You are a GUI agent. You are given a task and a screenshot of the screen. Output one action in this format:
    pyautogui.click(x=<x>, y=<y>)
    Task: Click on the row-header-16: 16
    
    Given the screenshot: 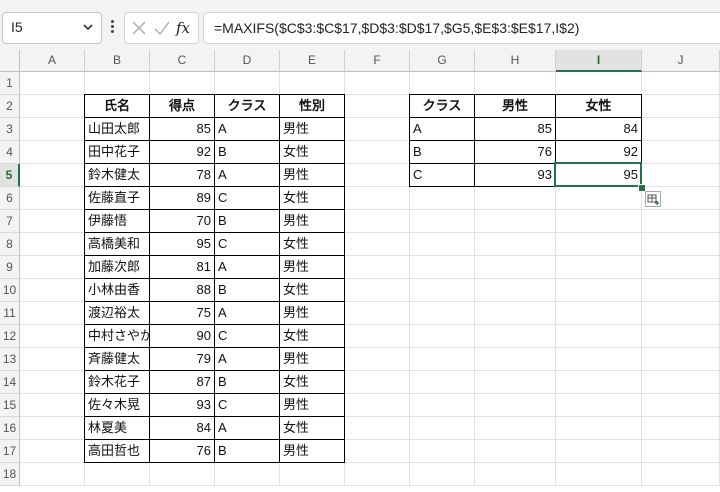 What is the action you would take?
    pyautogui.click(x=10, y=428)
    